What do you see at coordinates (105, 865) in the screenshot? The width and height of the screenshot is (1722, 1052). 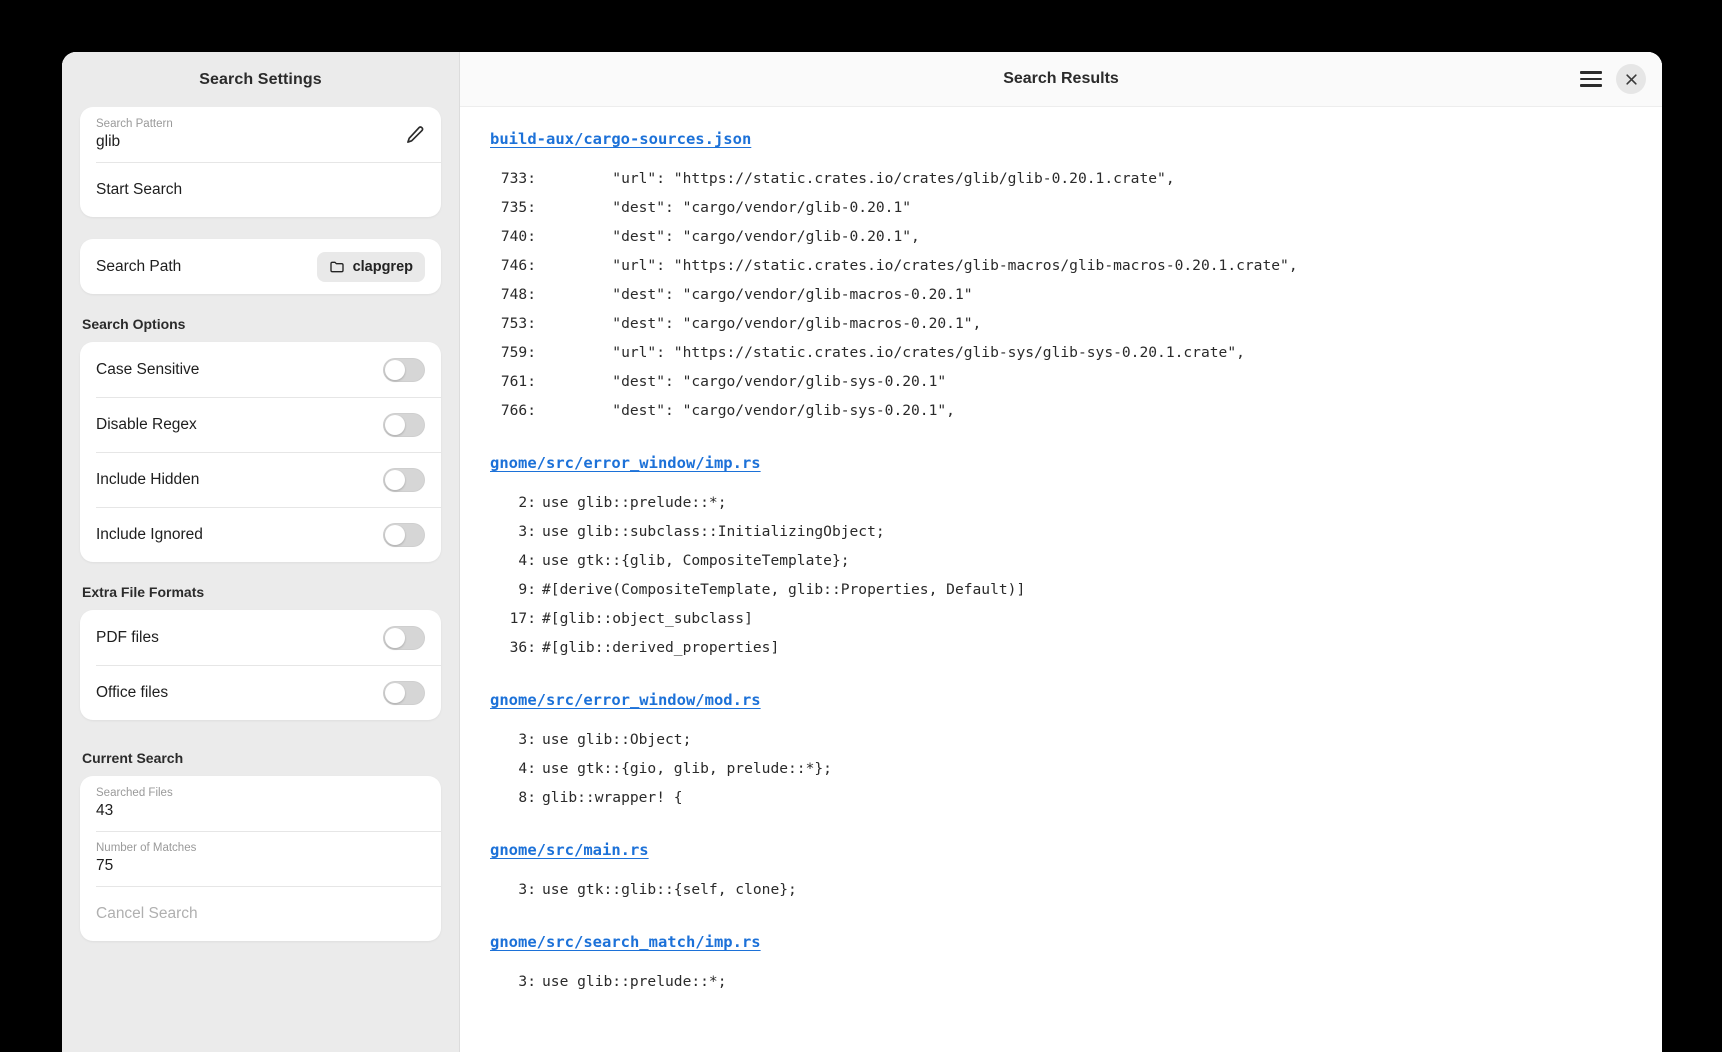 I see `number-of-matches-value: 75` at bounding box center [105, 865].